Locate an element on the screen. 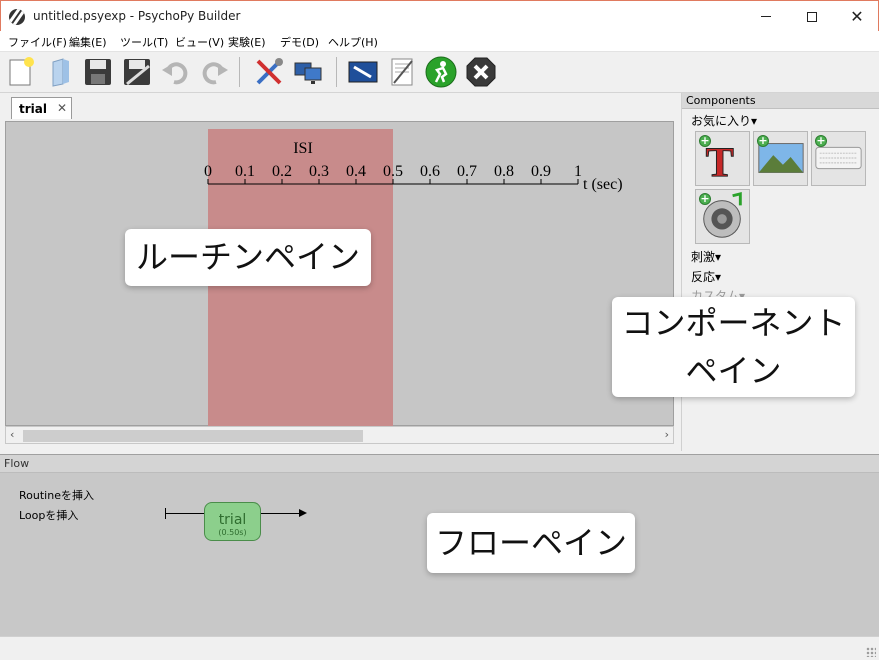 The height and width of the screenshot is (660, 879). maximize-button is located at coordinates (812, 16).